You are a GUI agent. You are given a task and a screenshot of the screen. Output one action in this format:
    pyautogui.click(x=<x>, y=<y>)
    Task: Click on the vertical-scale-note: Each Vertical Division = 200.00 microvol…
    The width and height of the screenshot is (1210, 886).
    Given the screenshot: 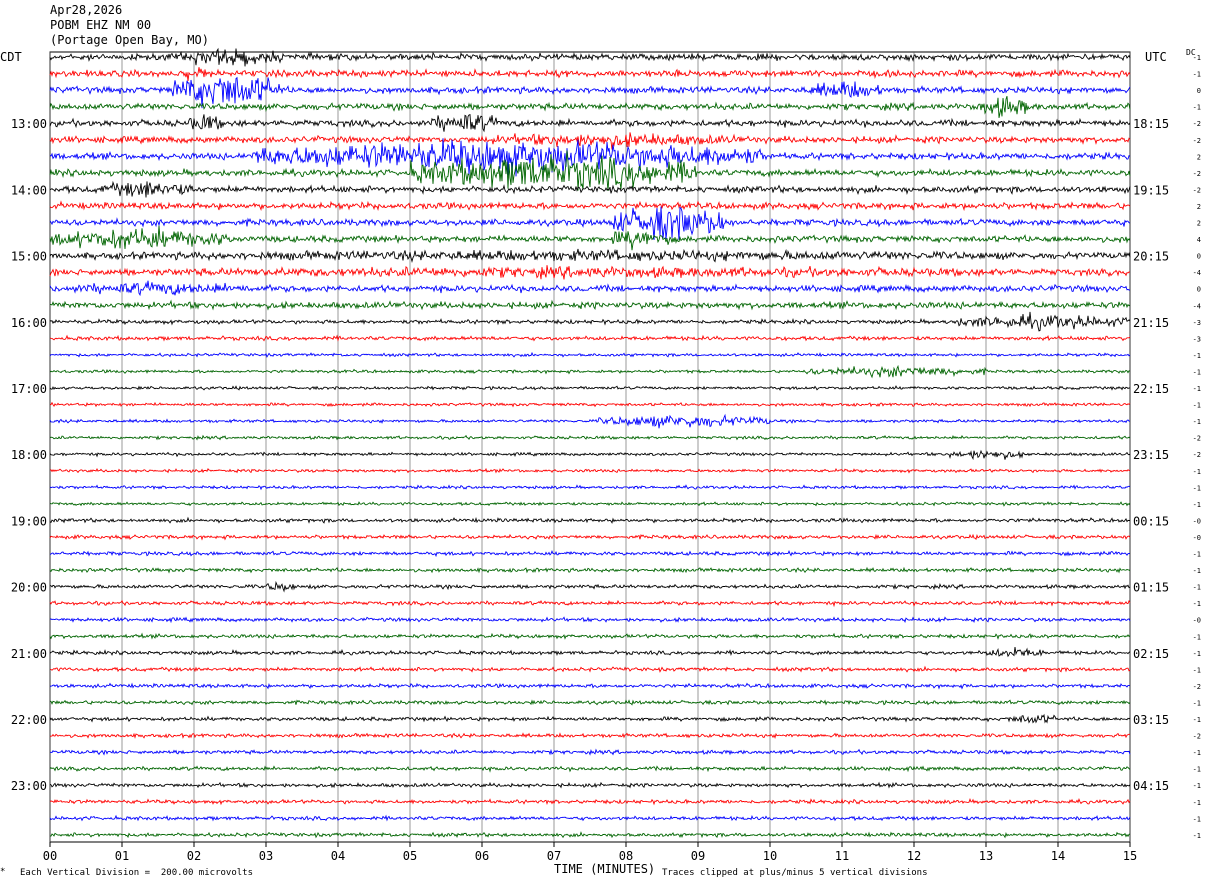 What is the action you would take?
    pyautogui.click(x=136, y=873)
    